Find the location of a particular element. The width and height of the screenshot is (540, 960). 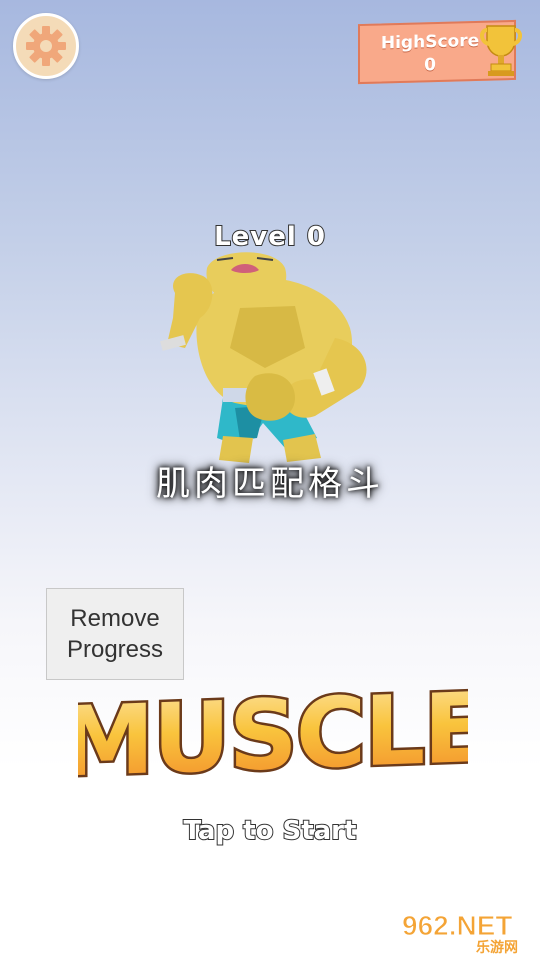

highscore-value: 0 is located at coordinates (430, 65).